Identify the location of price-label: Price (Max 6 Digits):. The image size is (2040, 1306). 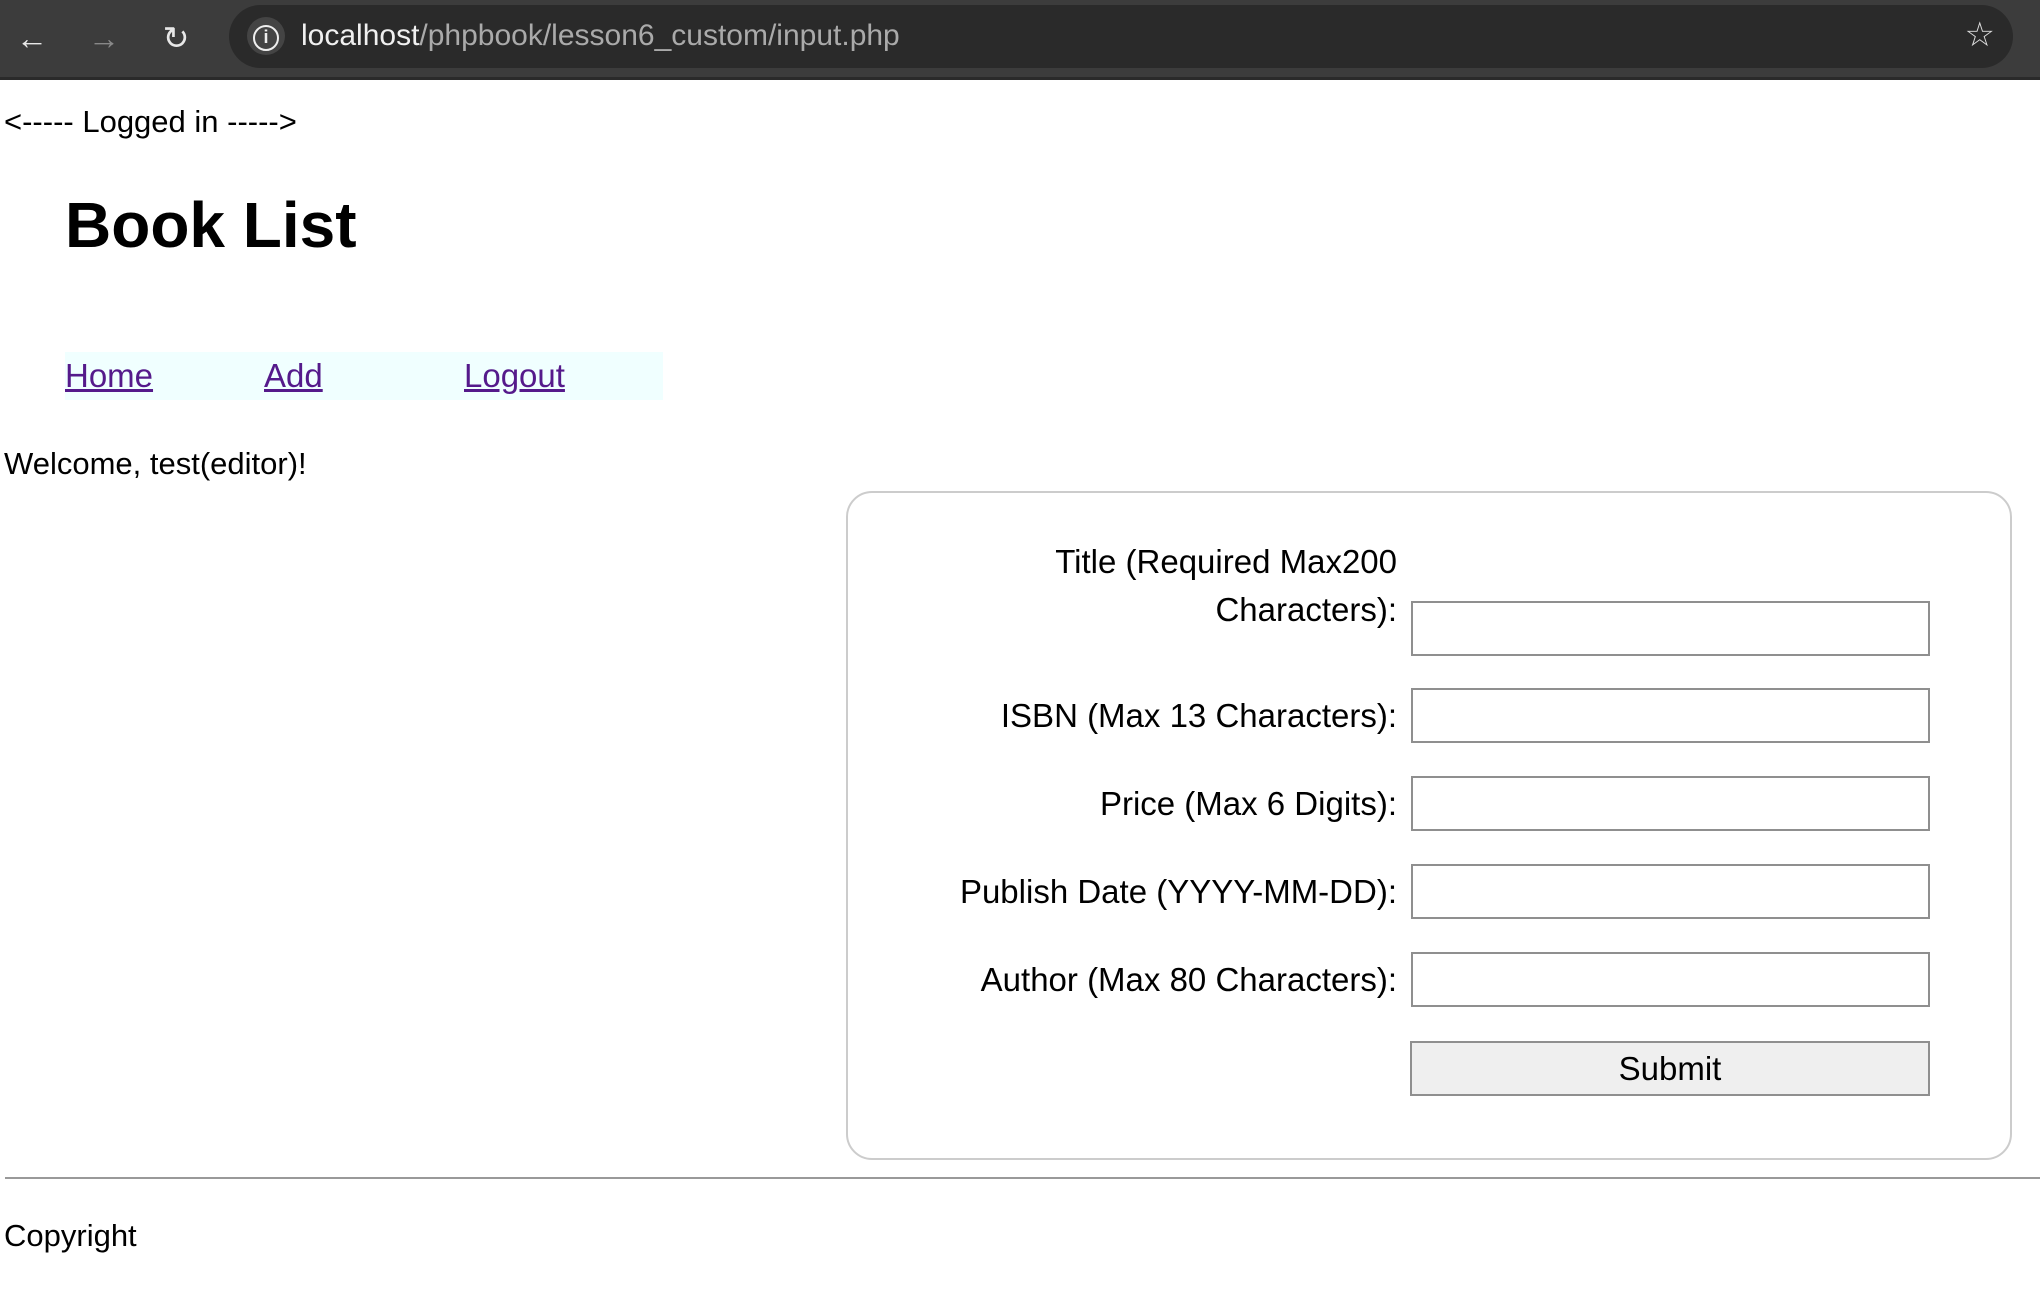
(1248, 803).